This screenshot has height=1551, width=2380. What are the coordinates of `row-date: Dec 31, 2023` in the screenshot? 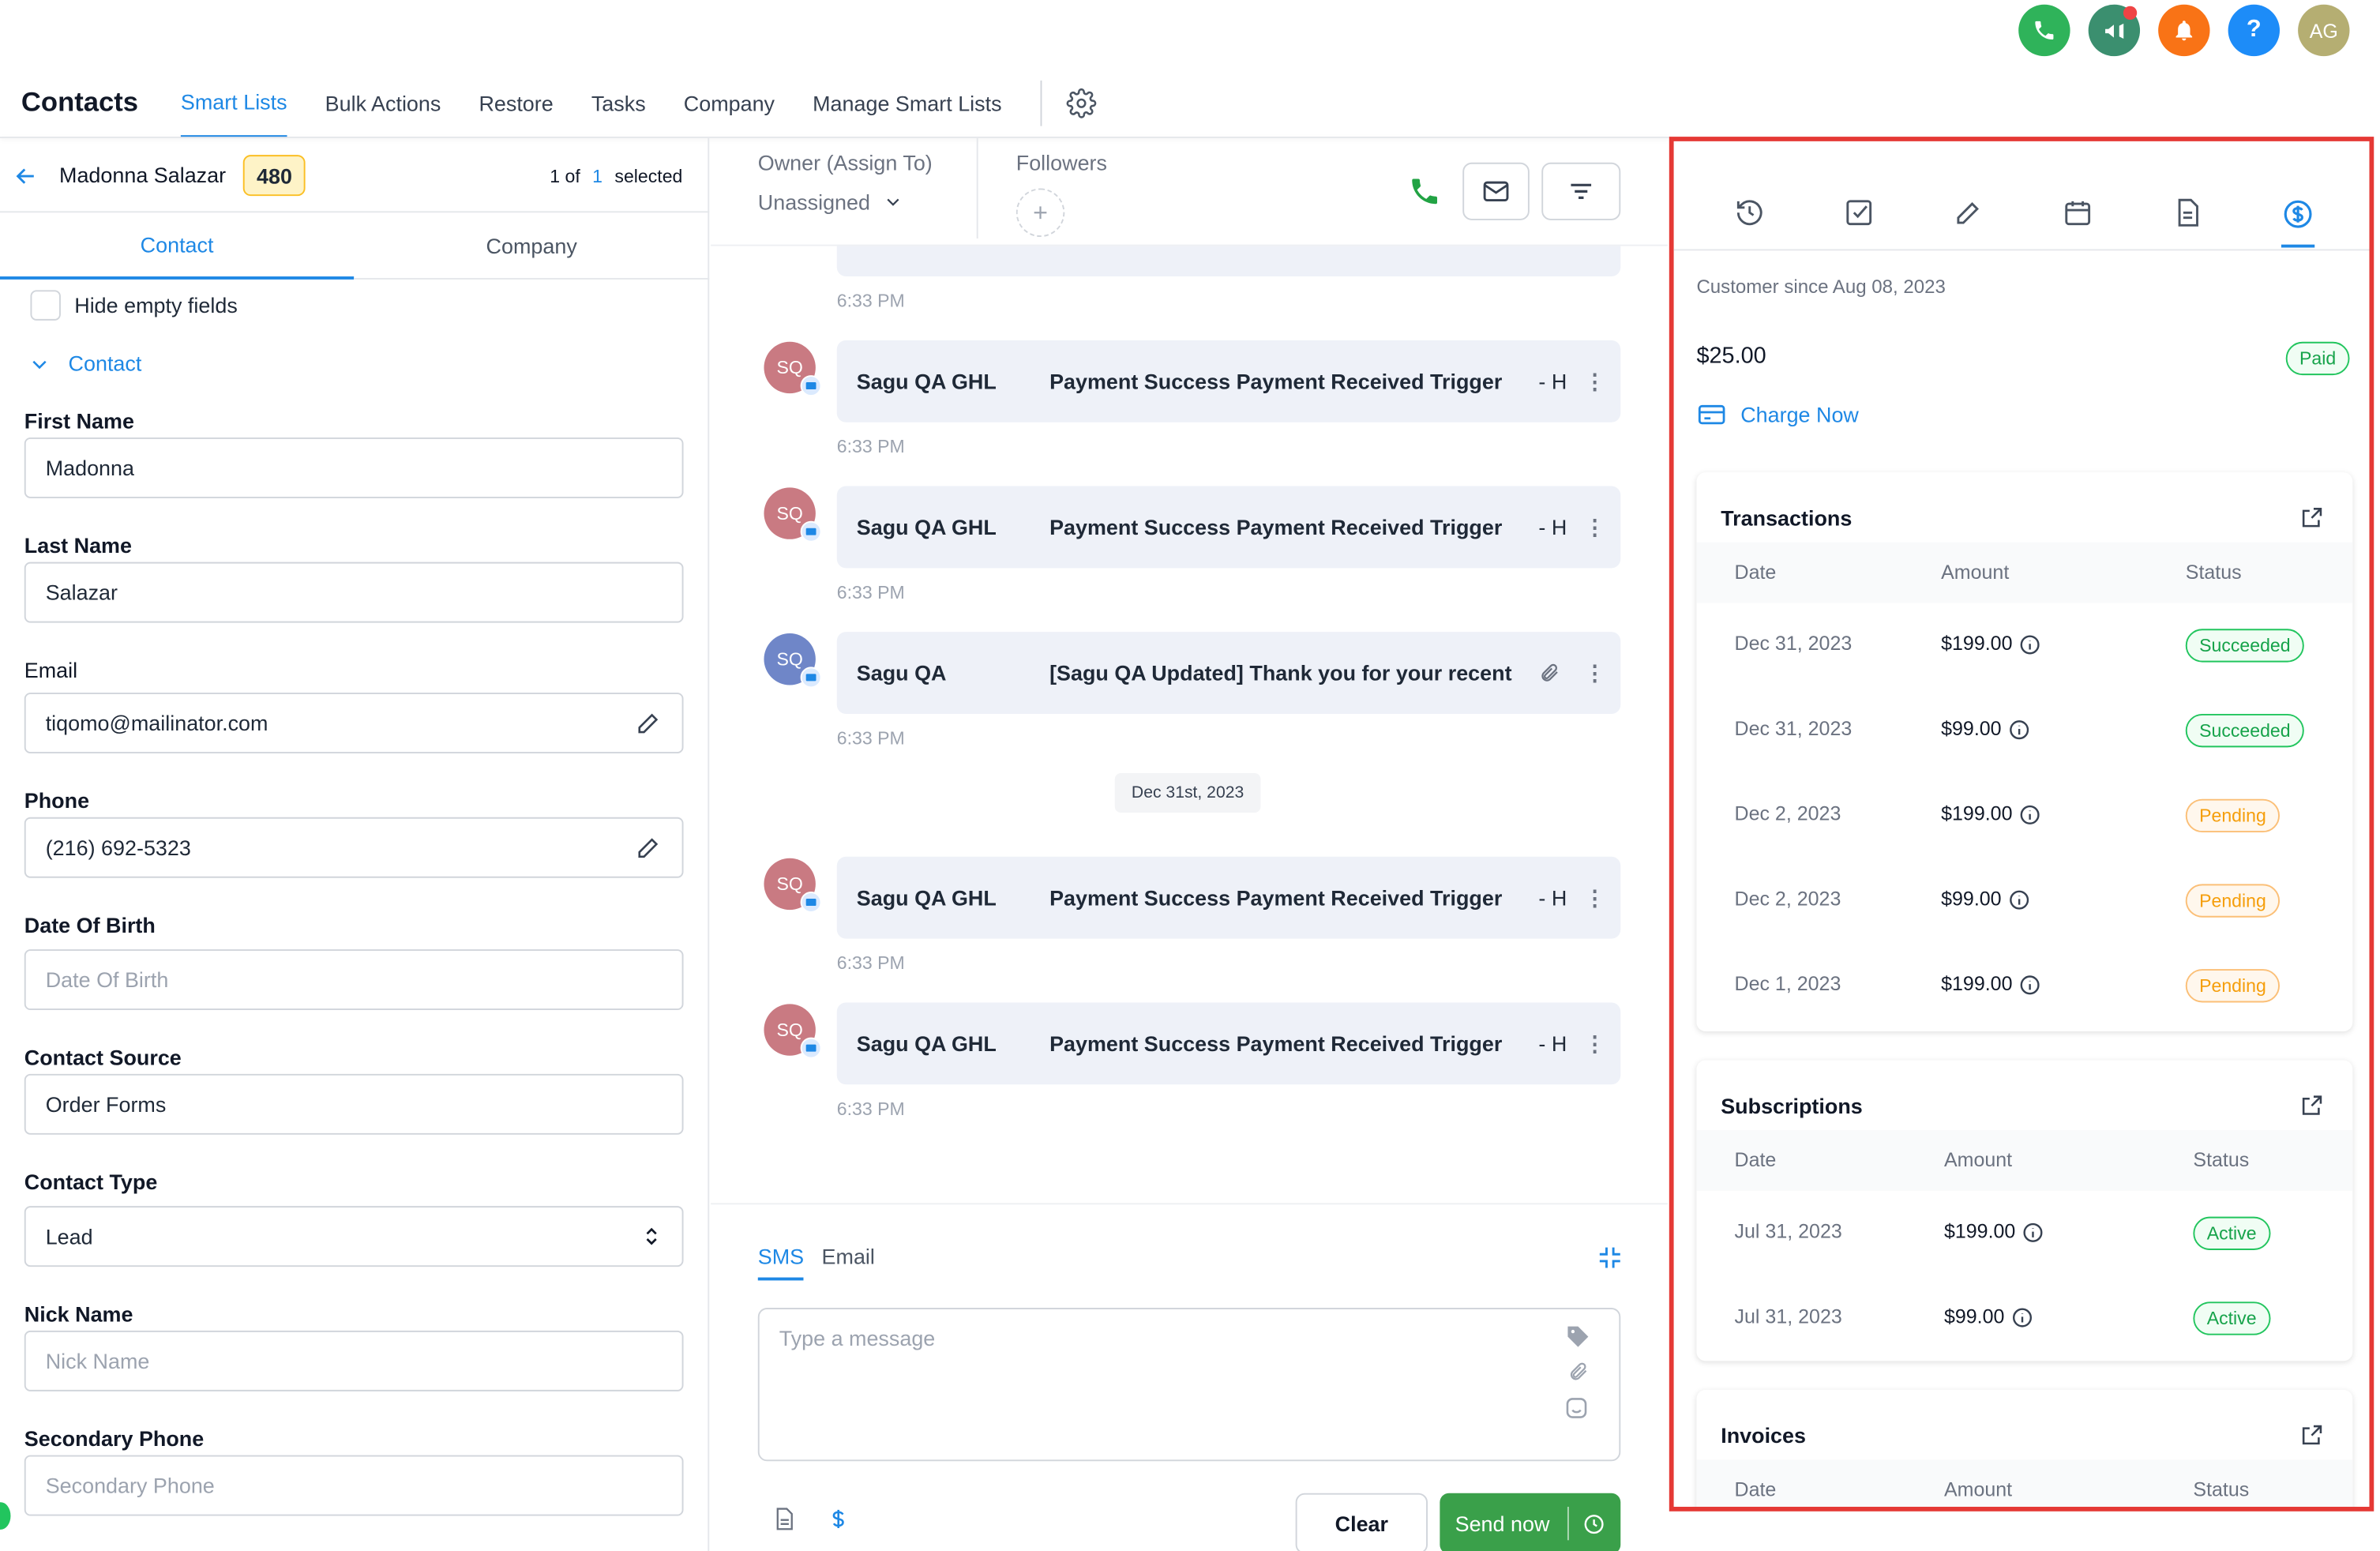 It's located at (1793, 643).